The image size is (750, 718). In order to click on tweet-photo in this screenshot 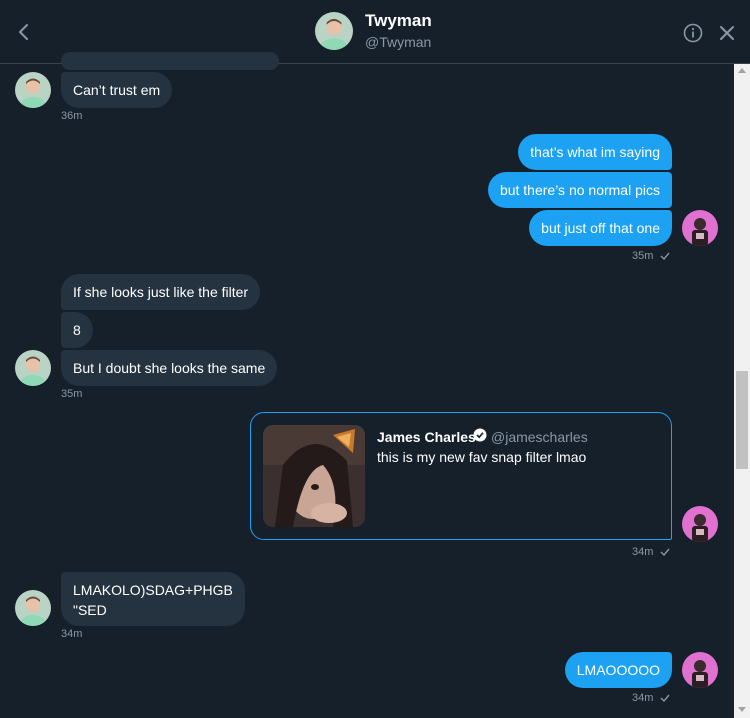, I will do `click(314, 476)`.